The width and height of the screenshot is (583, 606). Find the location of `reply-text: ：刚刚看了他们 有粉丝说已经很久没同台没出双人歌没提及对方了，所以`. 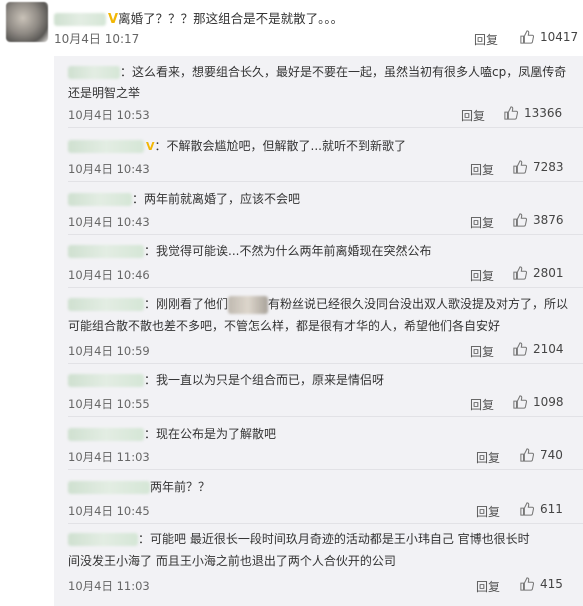

reply-text: ：刚刚看了他们 有粉丝说已经很久没同台没出双人歌没提及对方了，所以 is located at coordinates (320, 304).